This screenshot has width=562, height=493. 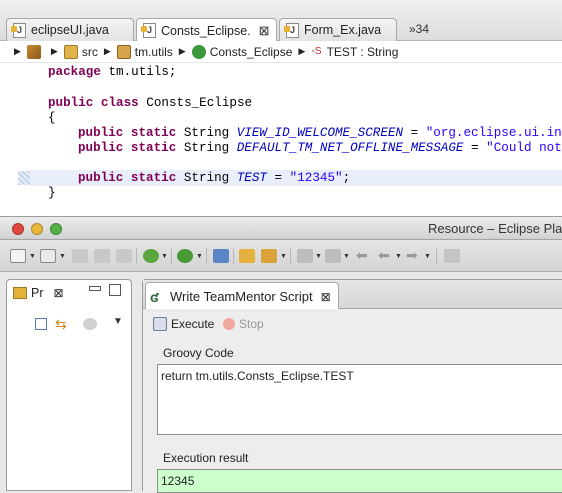 I want to click on zoom-window-button, so click(x=56, y=229).